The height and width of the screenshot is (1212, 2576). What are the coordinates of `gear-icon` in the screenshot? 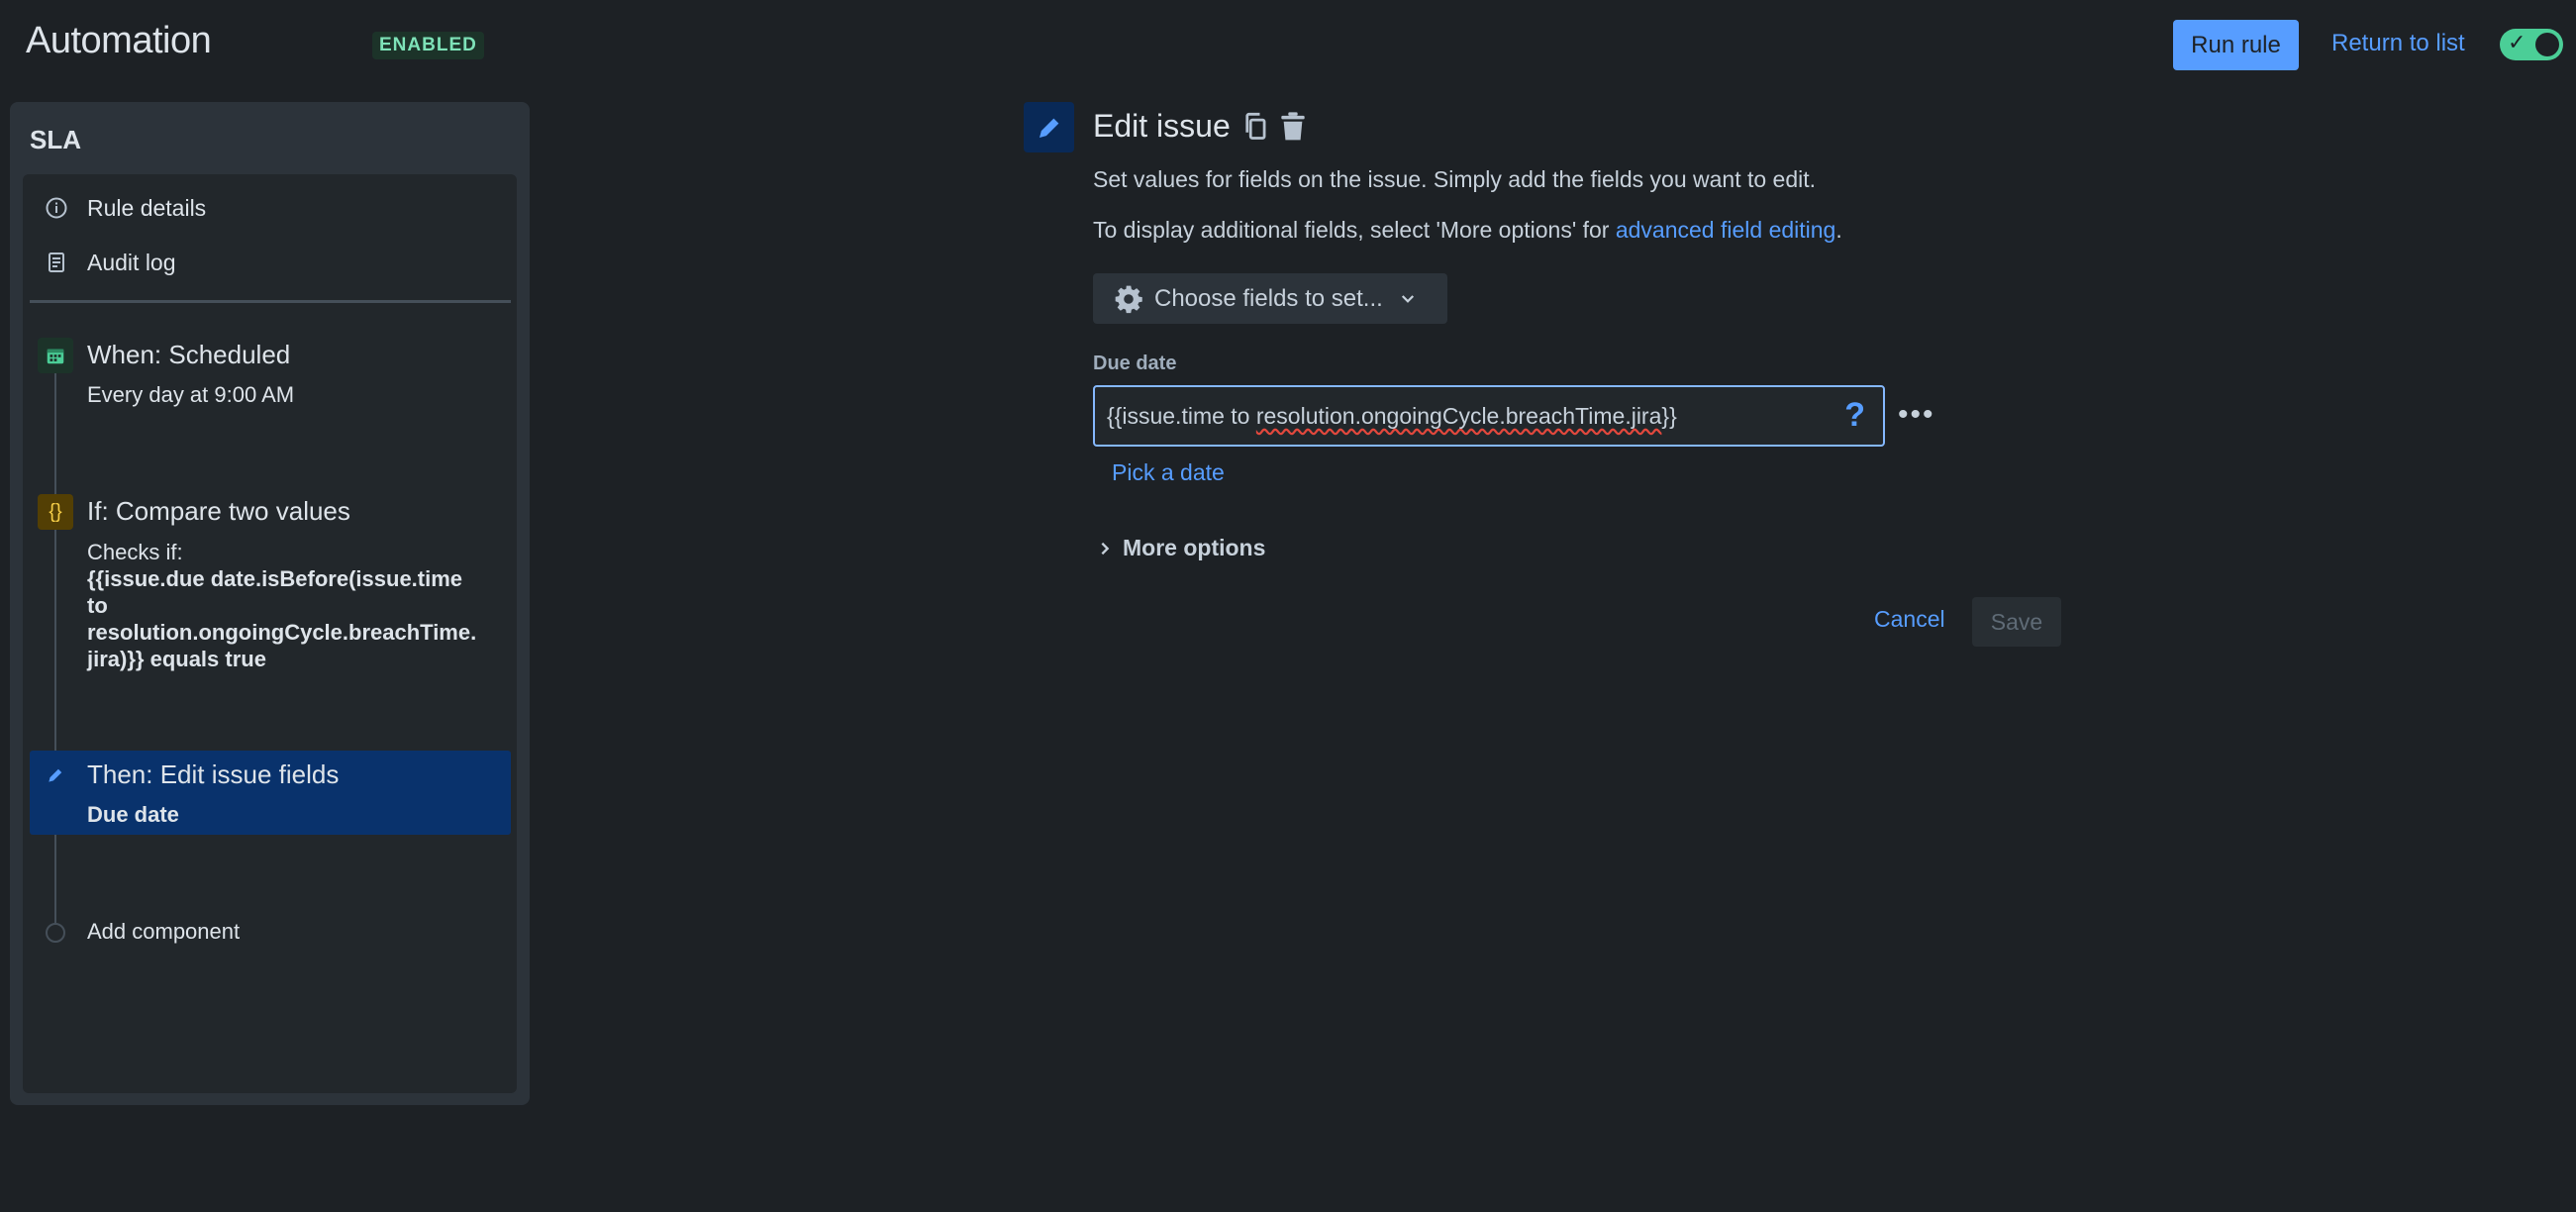 It's located at (1128, 299).